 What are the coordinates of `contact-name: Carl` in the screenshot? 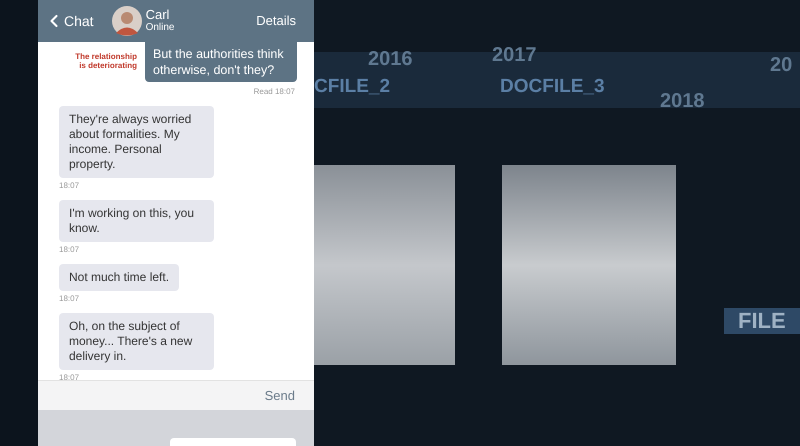 It's located at (158, 14).